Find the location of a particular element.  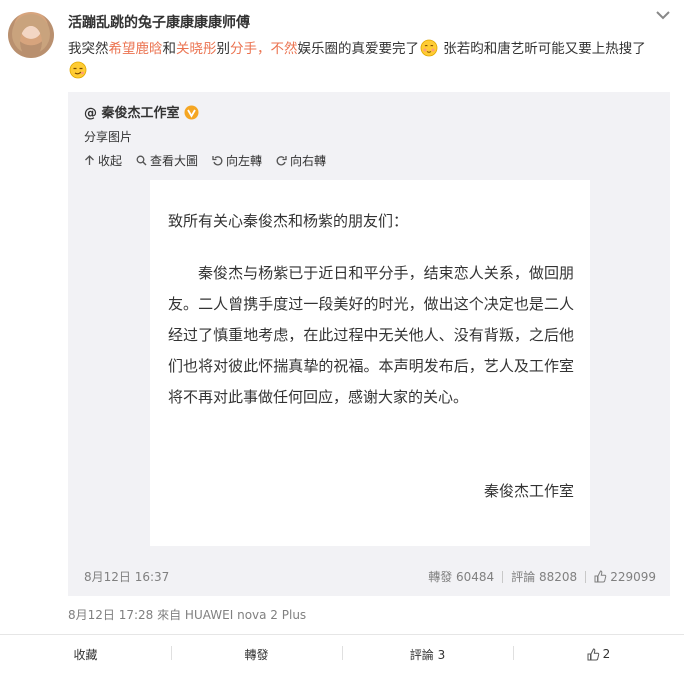

post-text-highlight: 分手， is located at coordinates (250, 49).